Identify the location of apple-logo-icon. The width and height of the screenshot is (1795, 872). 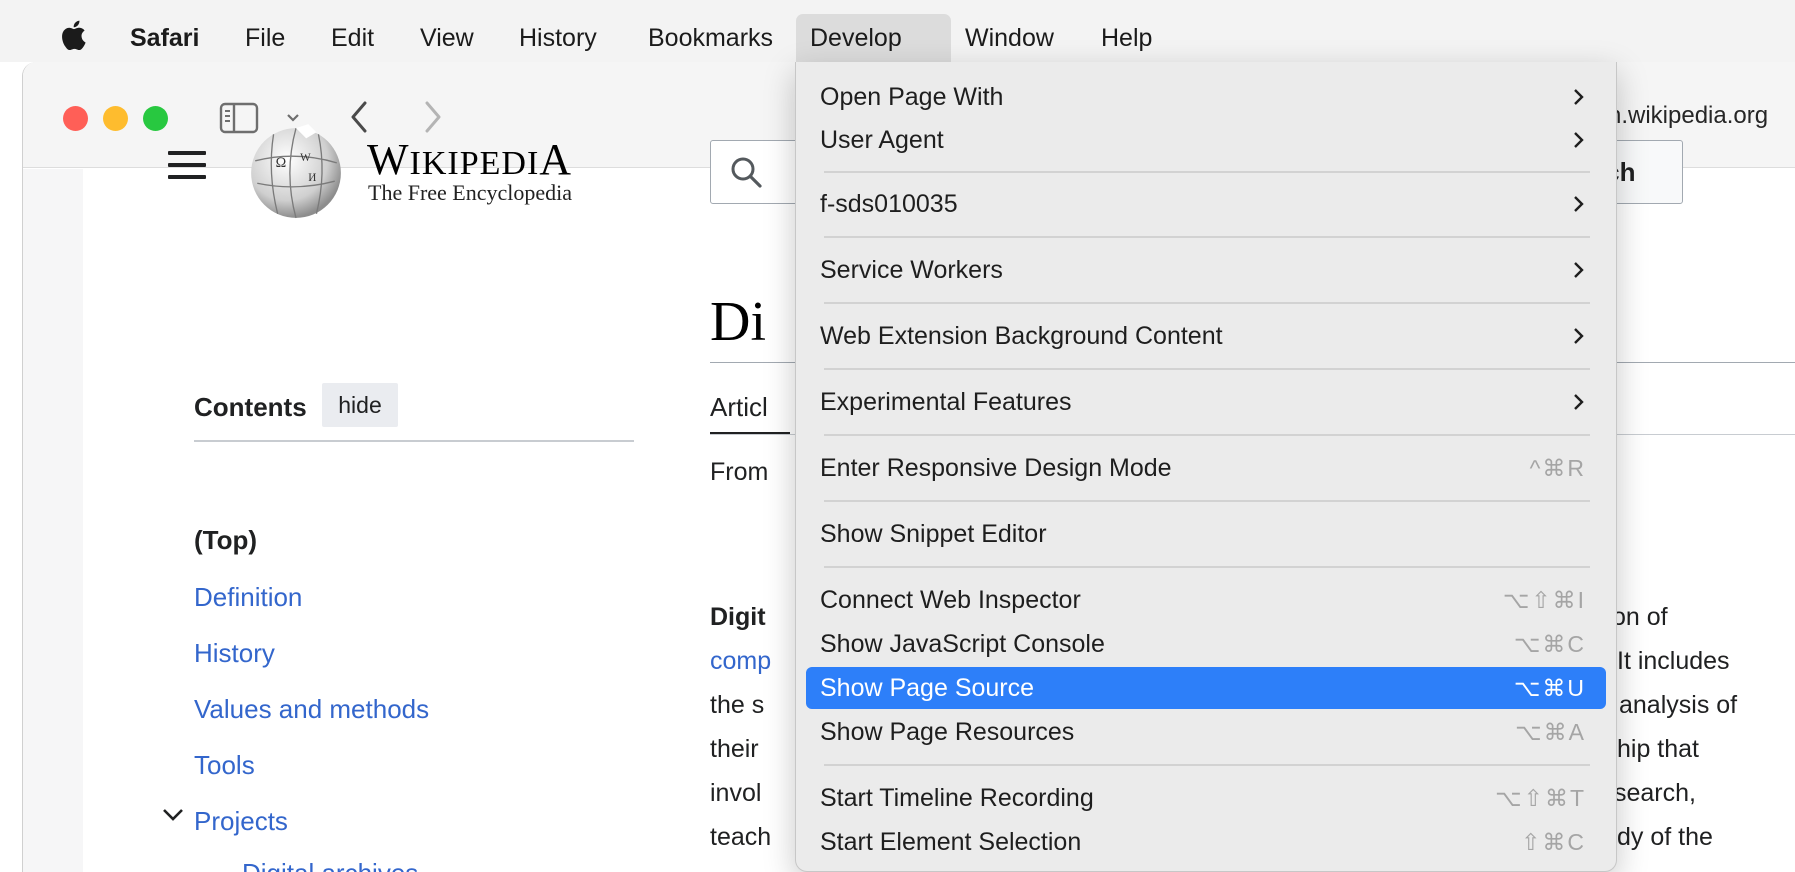
(73, 35).